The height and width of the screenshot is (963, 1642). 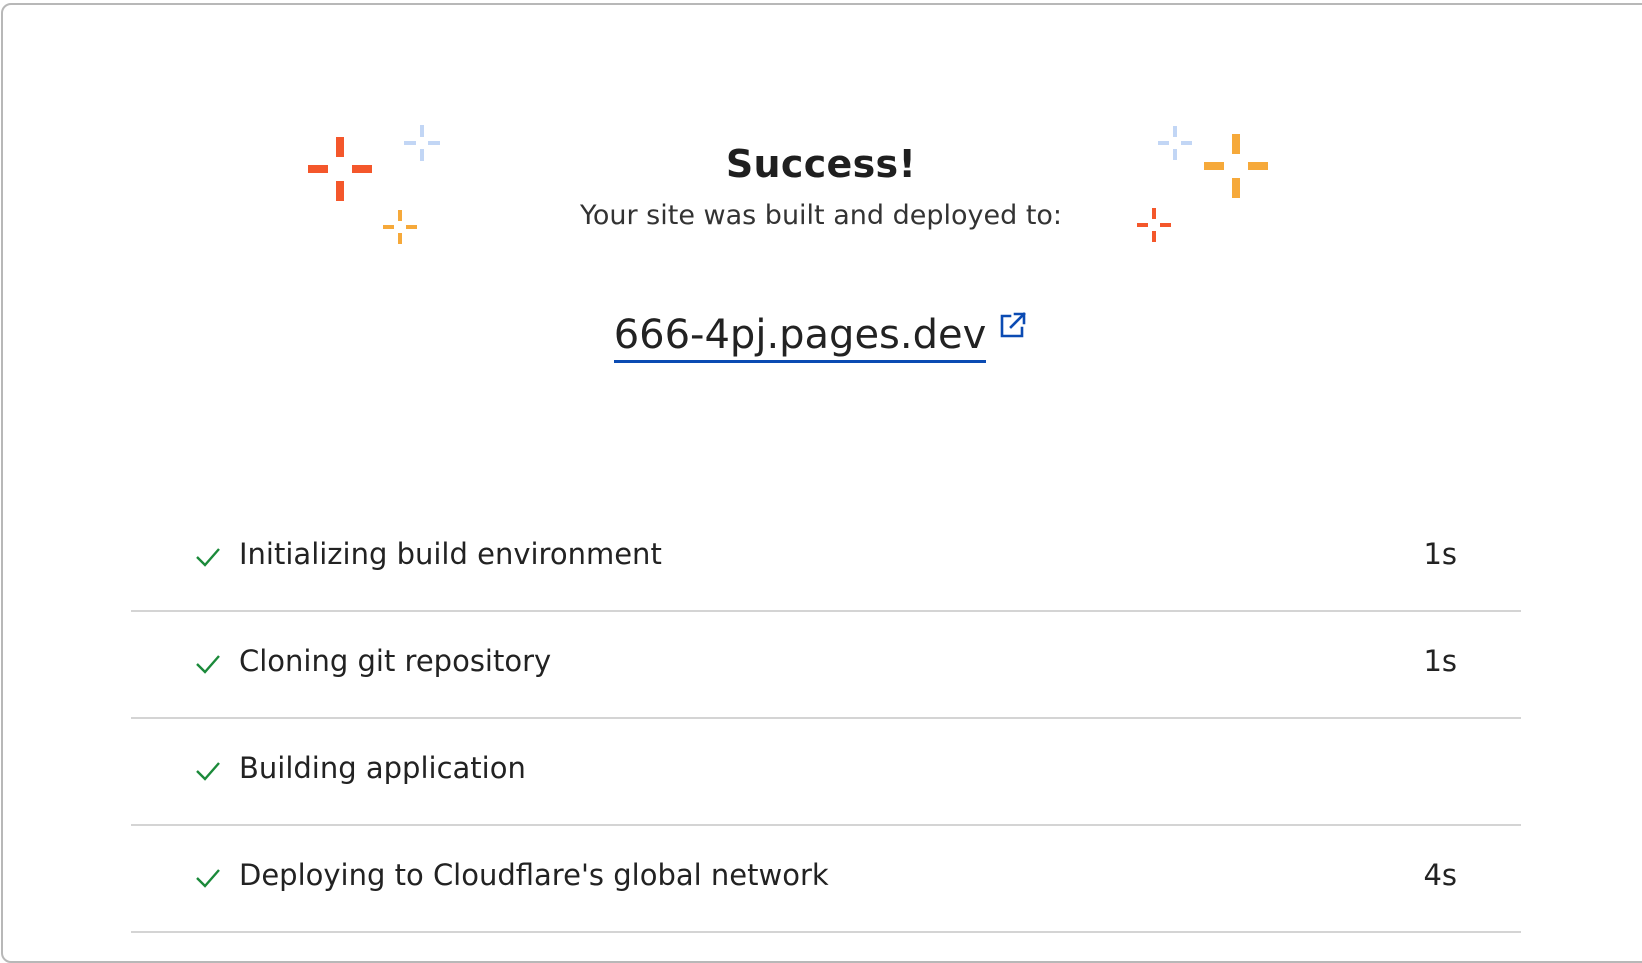 What do you see at coordinates (826, 772) in the screenshot?
I see `build-step-row: Building application` at bounding box center [826, 772].